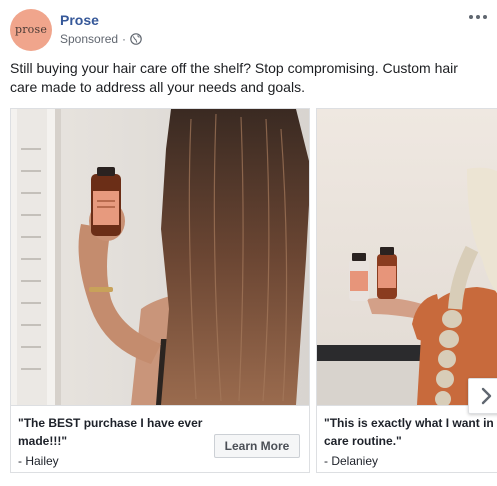  What do you see at coordinates (250, 30) in the screenshot?
I see `post-header: prose Prose Sponsored ·` at bounding box center [250, 30].